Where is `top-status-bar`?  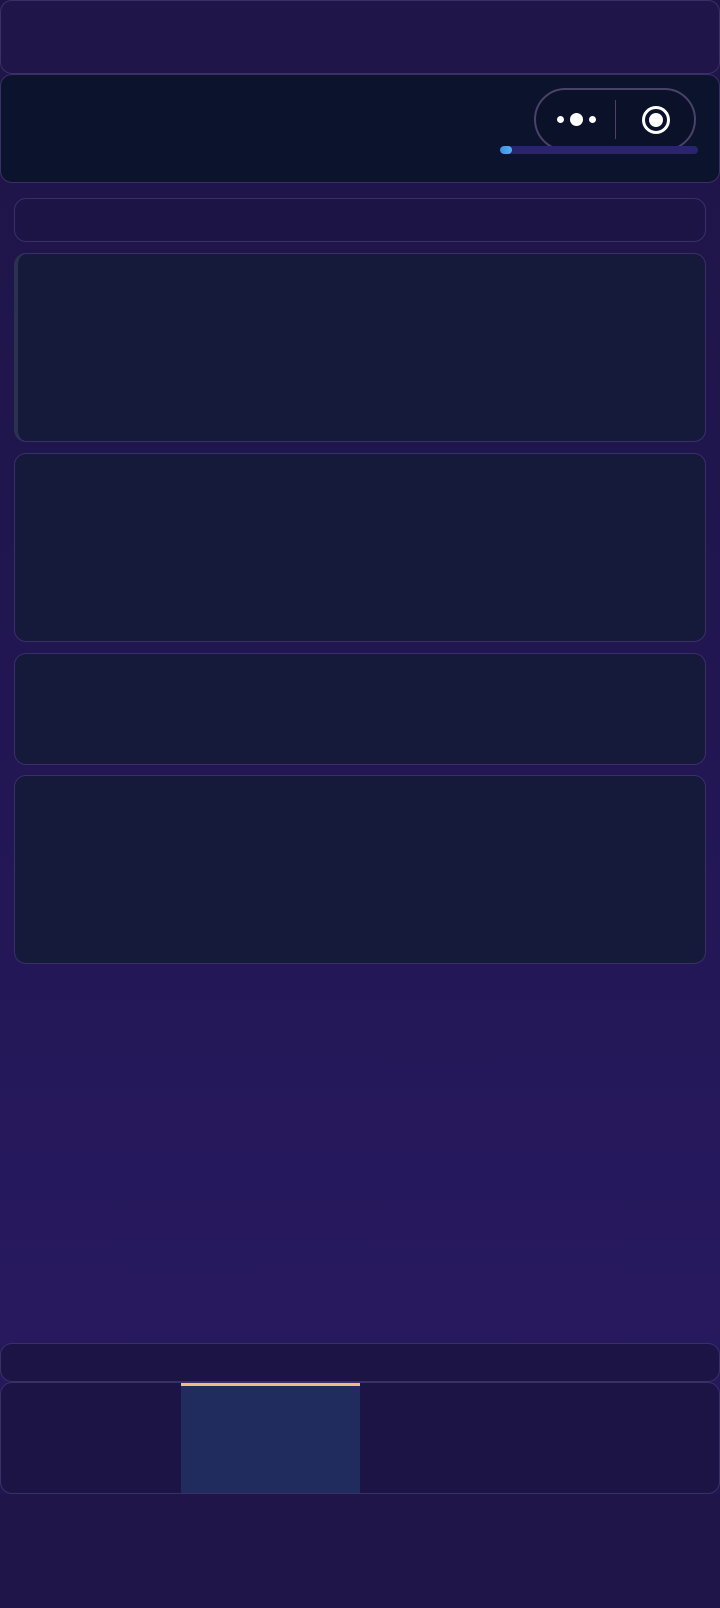 top-status-bar is located at coordinates (360, 37).